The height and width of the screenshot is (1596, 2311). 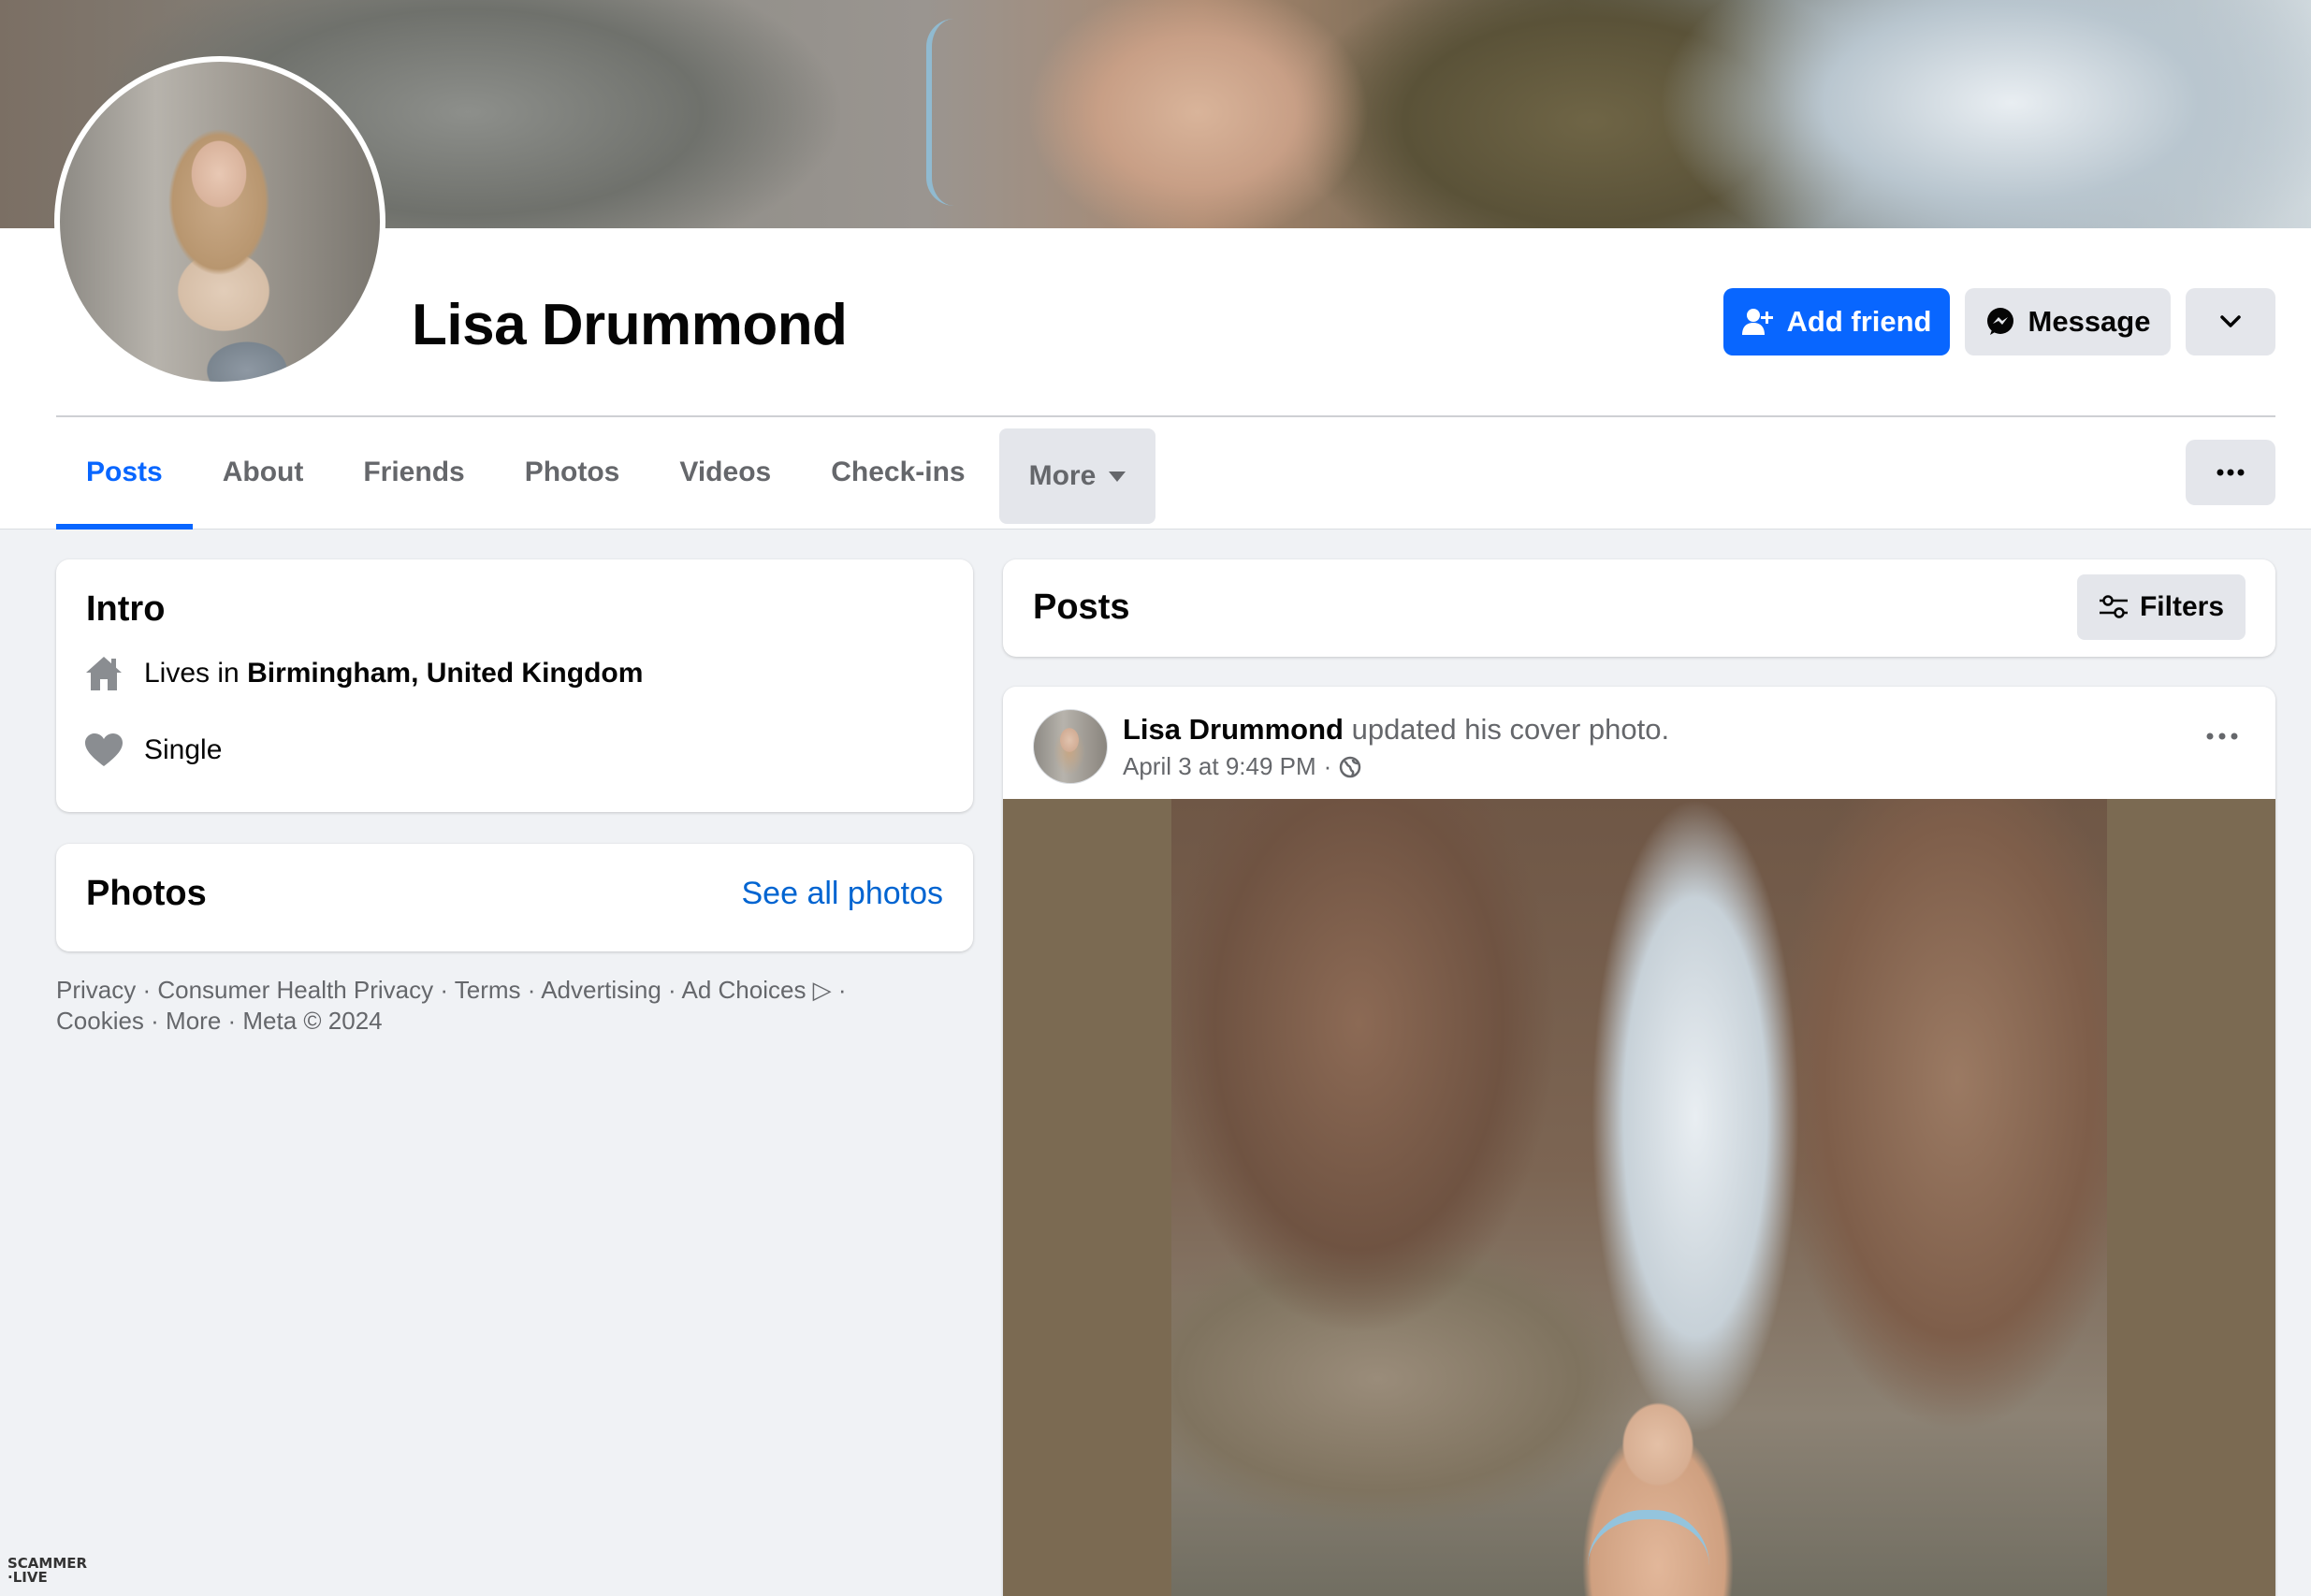 What do you see at coordinates (1220, 766) in the screenshot?
I see `post-timestamp: April 3 at 9:49 PM` at bounding box center [1220, 766].